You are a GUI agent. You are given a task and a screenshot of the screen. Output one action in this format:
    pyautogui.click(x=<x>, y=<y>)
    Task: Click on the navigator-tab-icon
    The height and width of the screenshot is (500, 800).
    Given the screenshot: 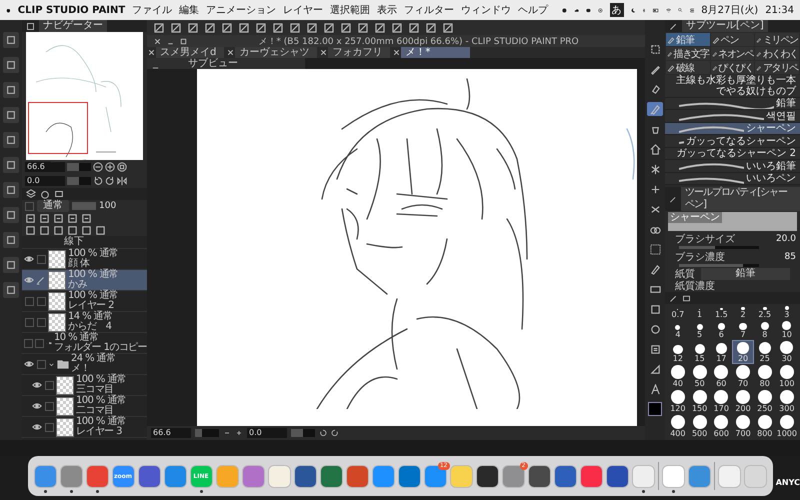 What is the action you would take?
    pyautogui.click(x=30, y=26)
    